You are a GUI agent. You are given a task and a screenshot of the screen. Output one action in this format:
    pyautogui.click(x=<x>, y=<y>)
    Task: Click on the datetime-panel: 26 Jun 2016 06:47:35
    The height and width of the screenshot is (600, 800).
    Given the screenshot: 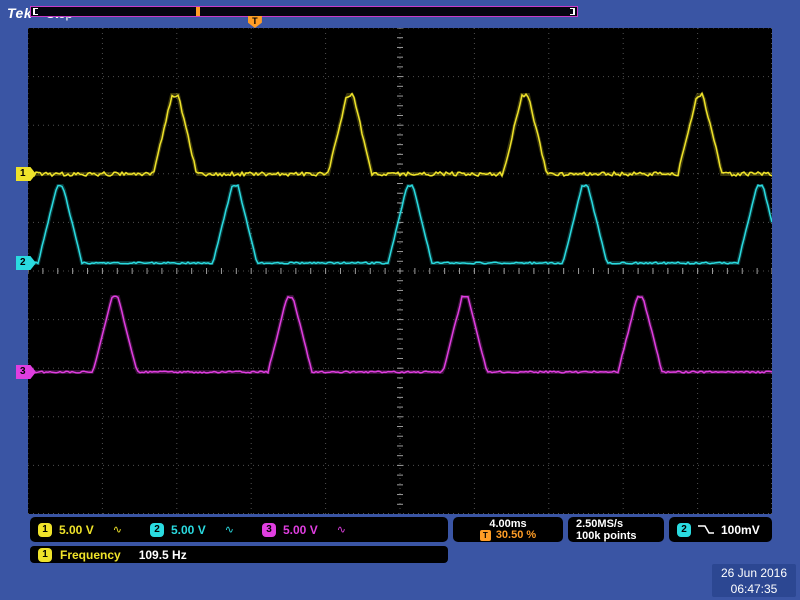 What is the action you would take?
    pyautogui.click(x=754, y=580)
    